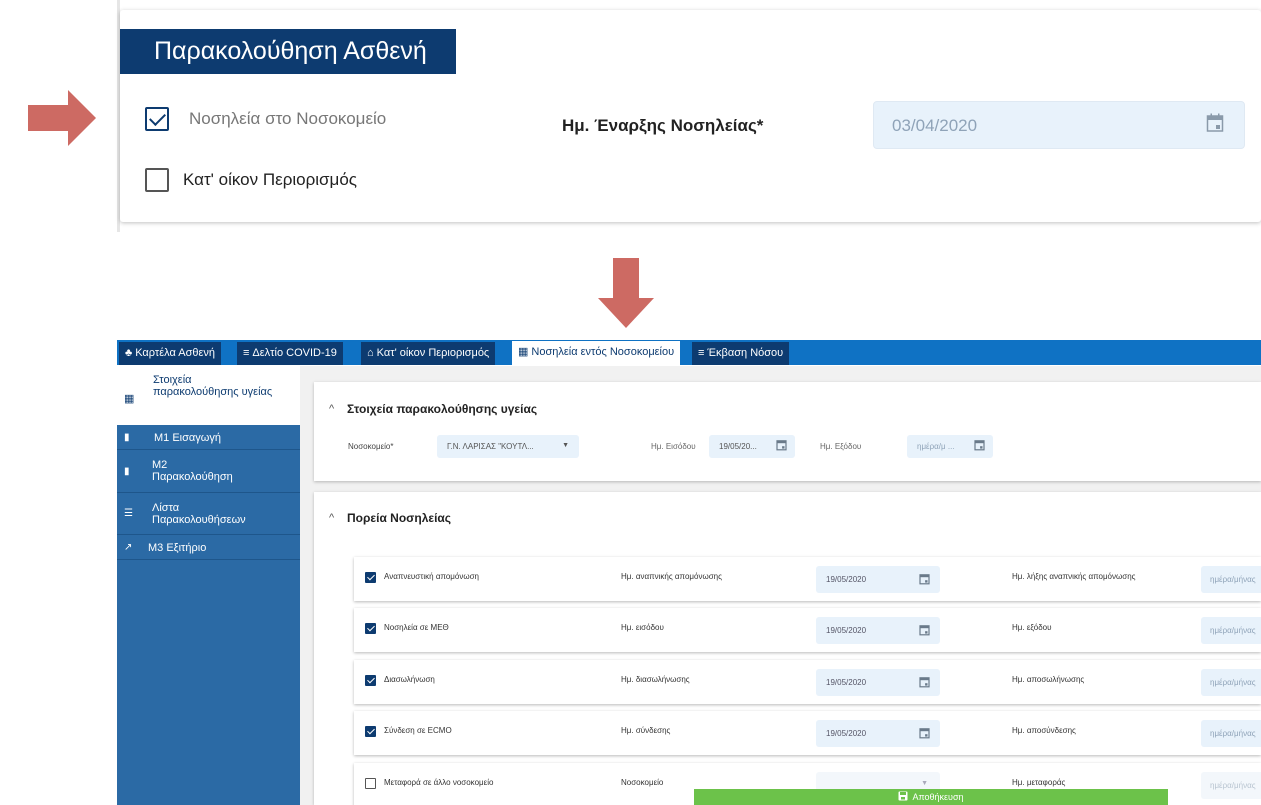  What do you see at coordinates (371, 446) in the screenshot?
I see `hospital-label: Νοσοκομείο*` at bounding box center [371, 446].